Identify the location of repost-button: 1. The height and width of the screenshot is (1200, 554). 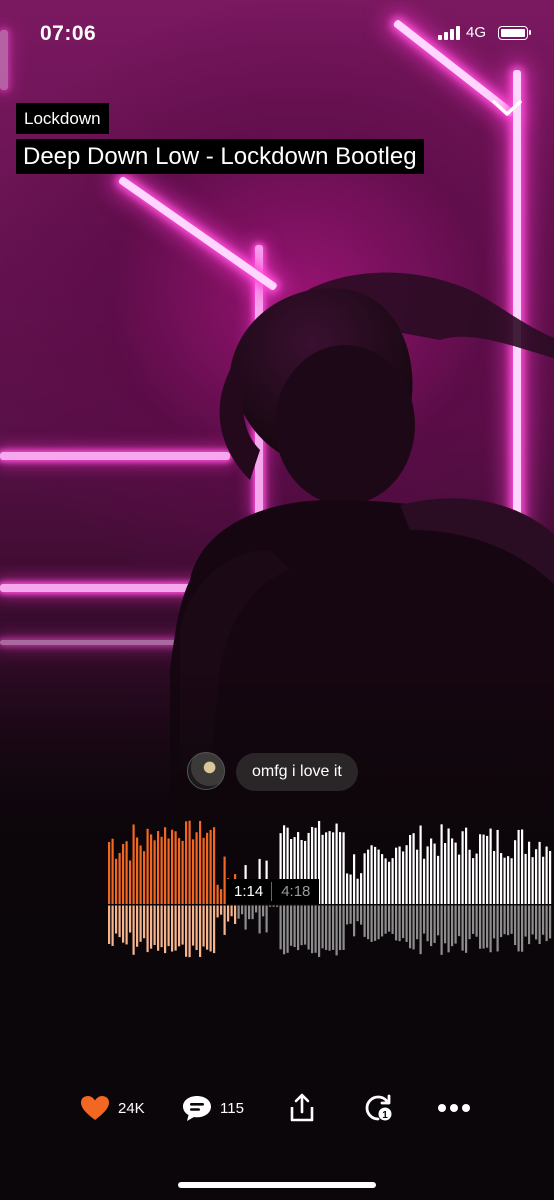
(379, 1108).